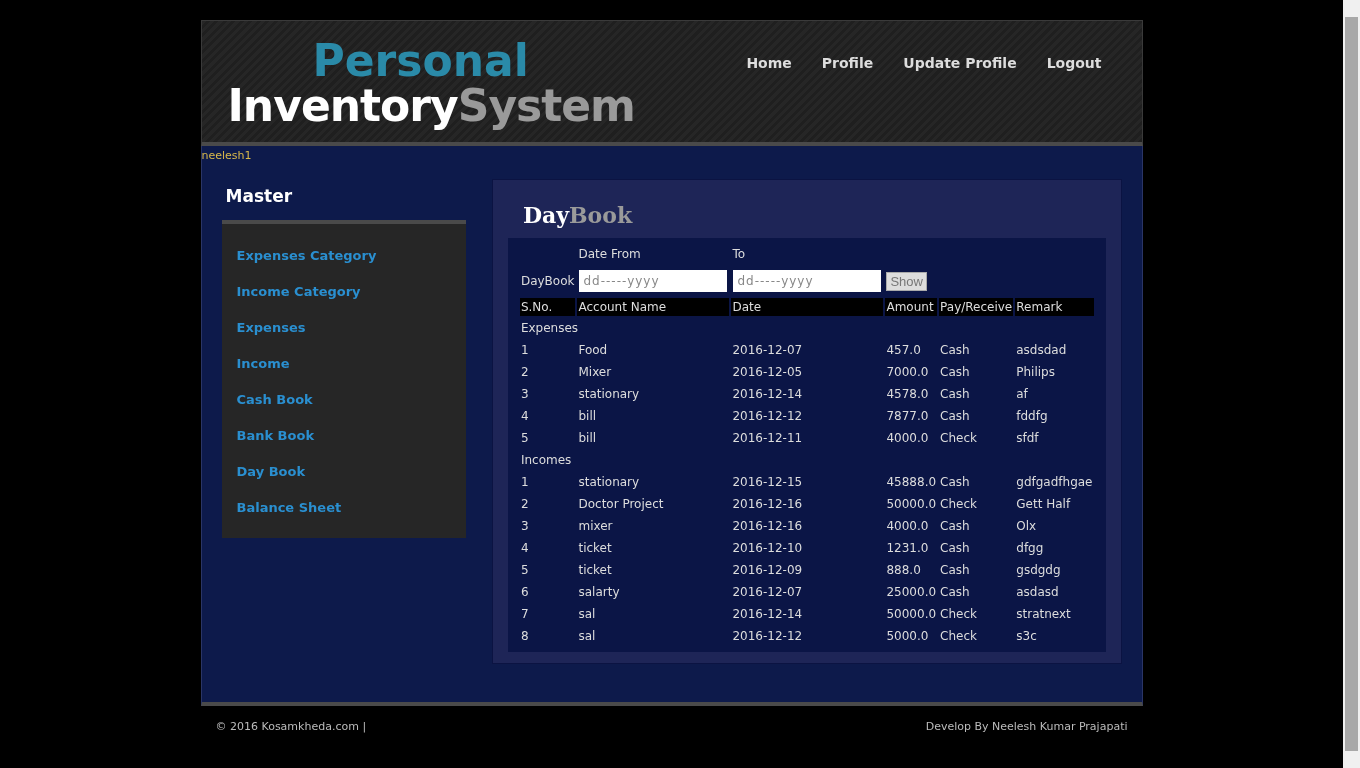 Image resolution: width=1360 pixels, height=768 pixels. I want to click on nav-link: Profile, so click(847, 63).